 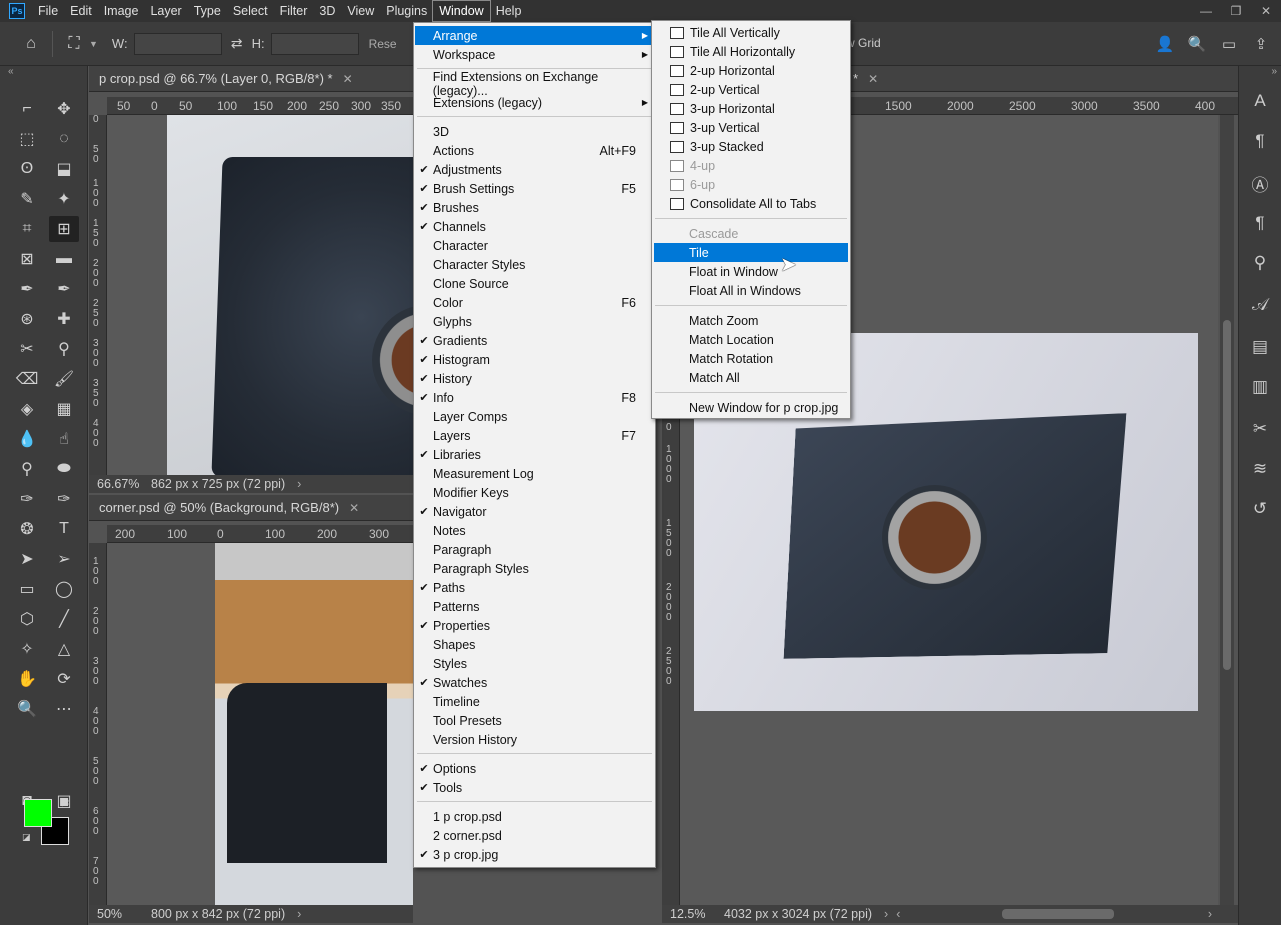 What do you see at coordinates (1260, 469) in the screenshot?
I see `measurement-log-icon: ≋` at bounding box center [1260, 469].